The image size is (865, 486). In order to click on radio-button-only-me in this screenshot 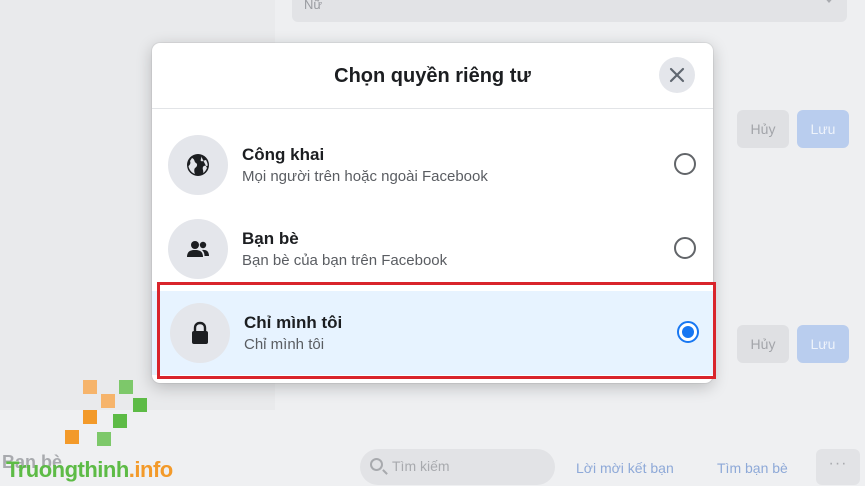, I will do `click(688, 332)`.